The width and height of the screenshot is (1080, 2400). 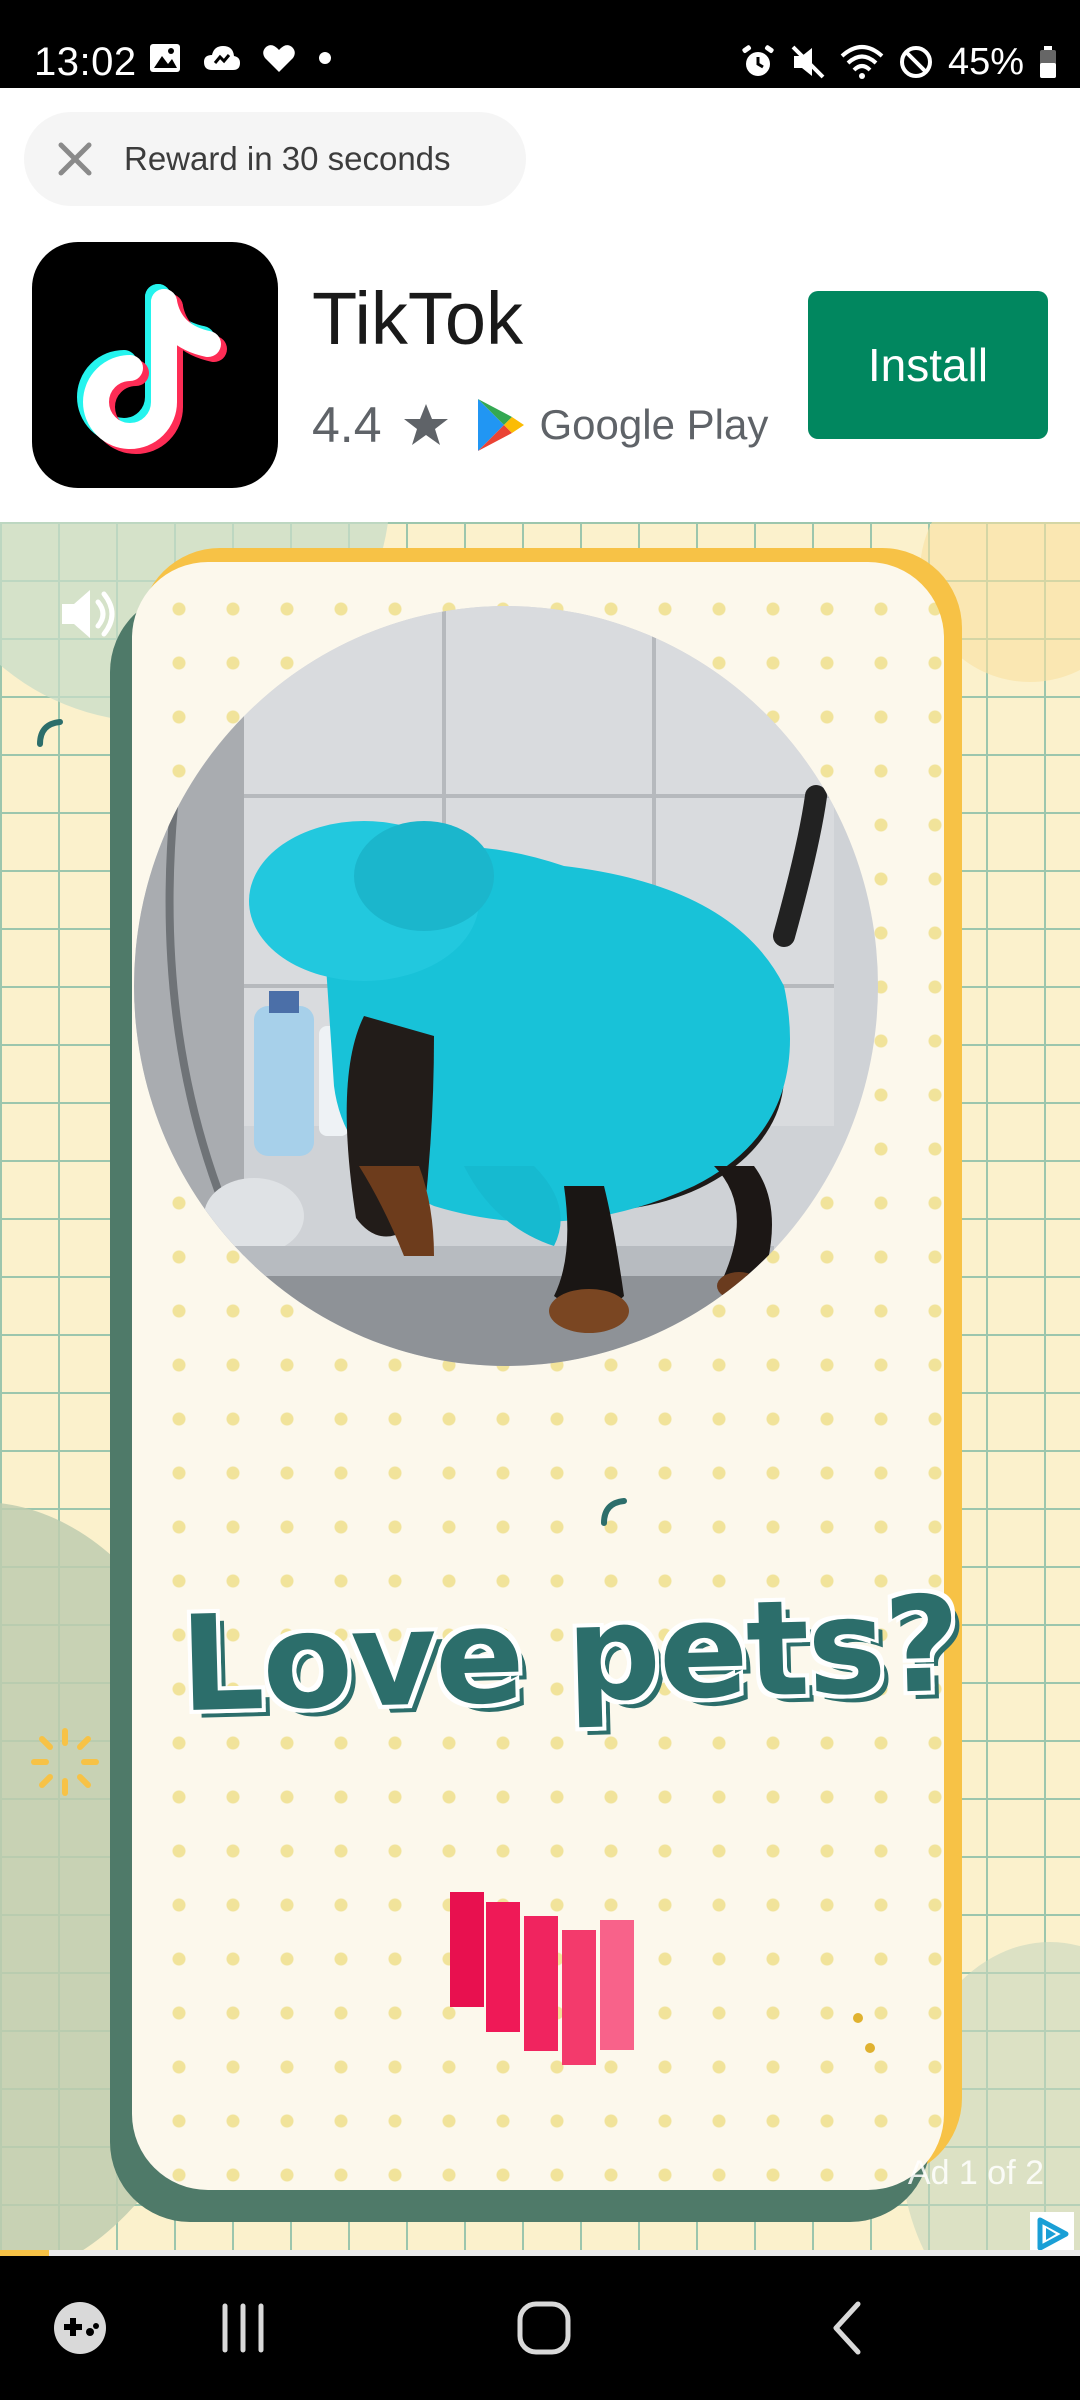 I want to click on adchoices-icon, so click(x=1052, y=2232).